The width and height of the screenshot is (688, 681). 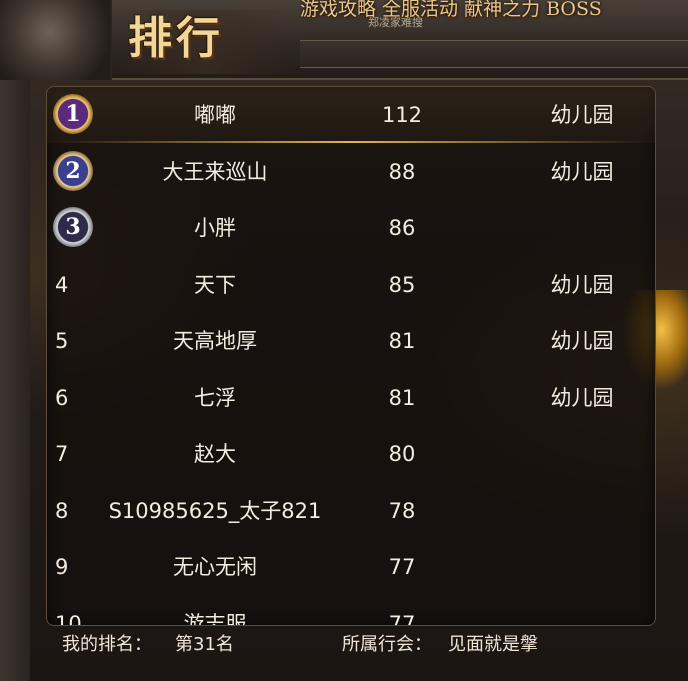 I want to click on rank-number: 9, so click(x=62, y=567).